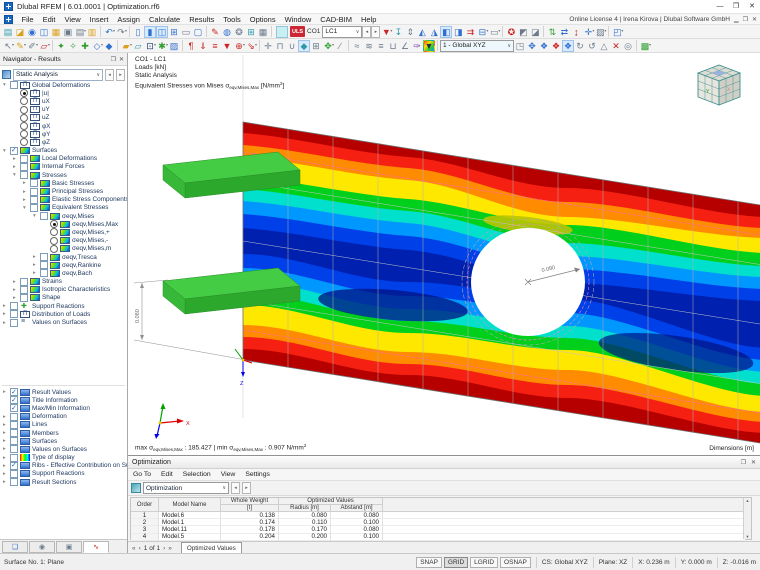  What do you see at coordinates (63, 281) in the screenshot?
I see `tree-strains: Strains` at bounding box center [63, 281].